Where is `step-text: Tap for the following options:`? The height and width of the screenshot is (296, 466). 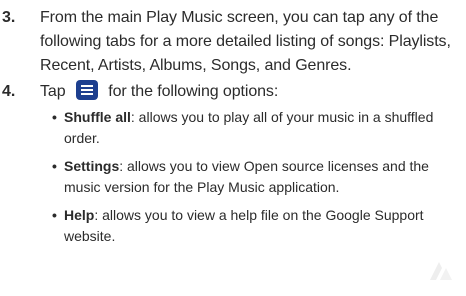 step-text: Tap for the following options: is located at coordinates (253, 92).